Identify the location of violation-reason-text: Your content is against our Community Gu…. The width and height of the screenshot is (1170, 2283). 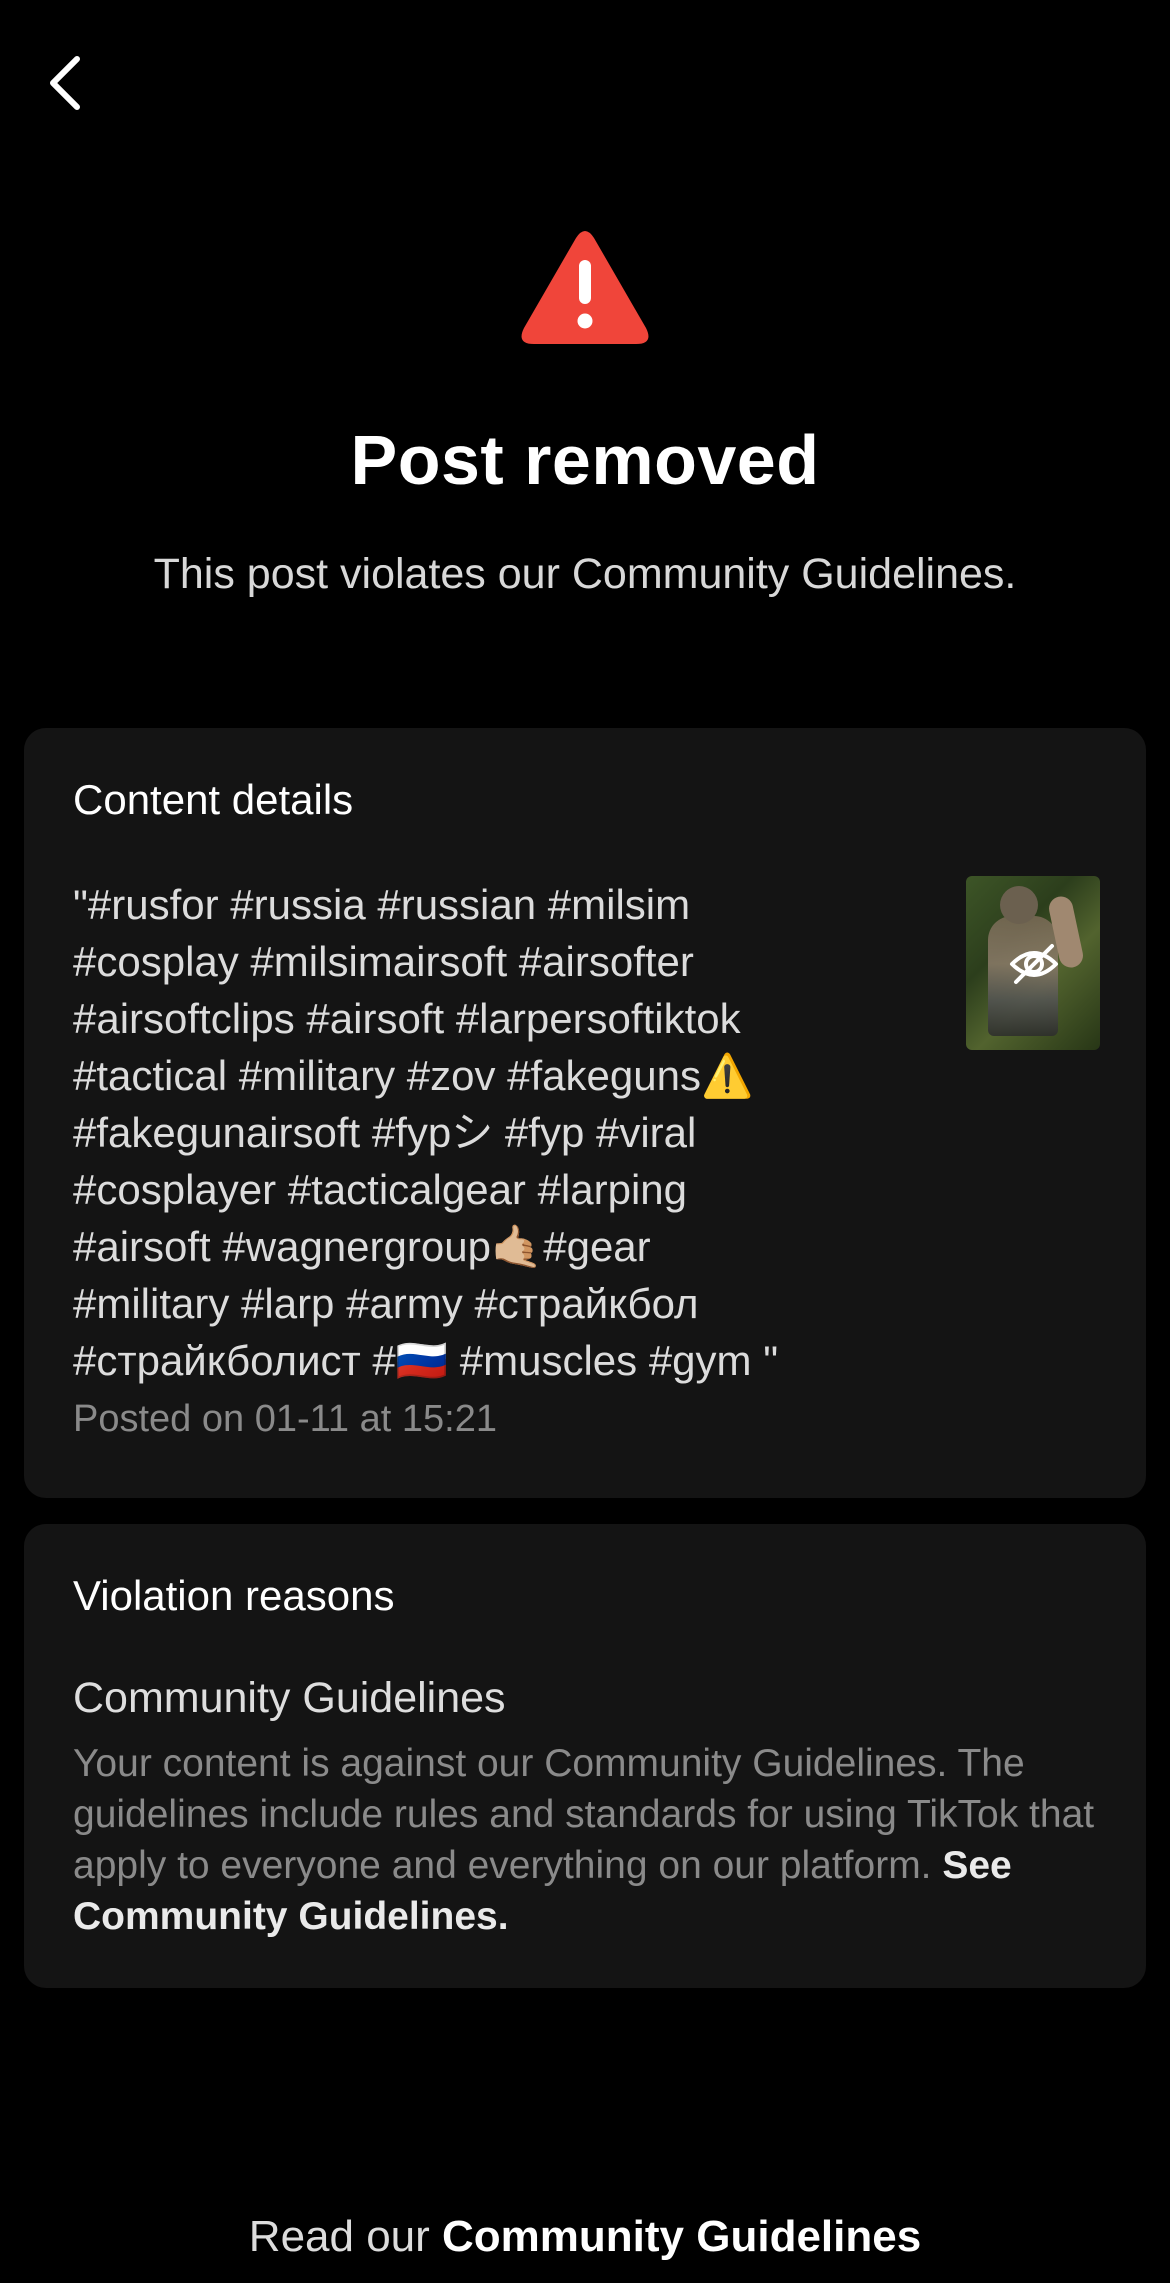
(593, 1840).